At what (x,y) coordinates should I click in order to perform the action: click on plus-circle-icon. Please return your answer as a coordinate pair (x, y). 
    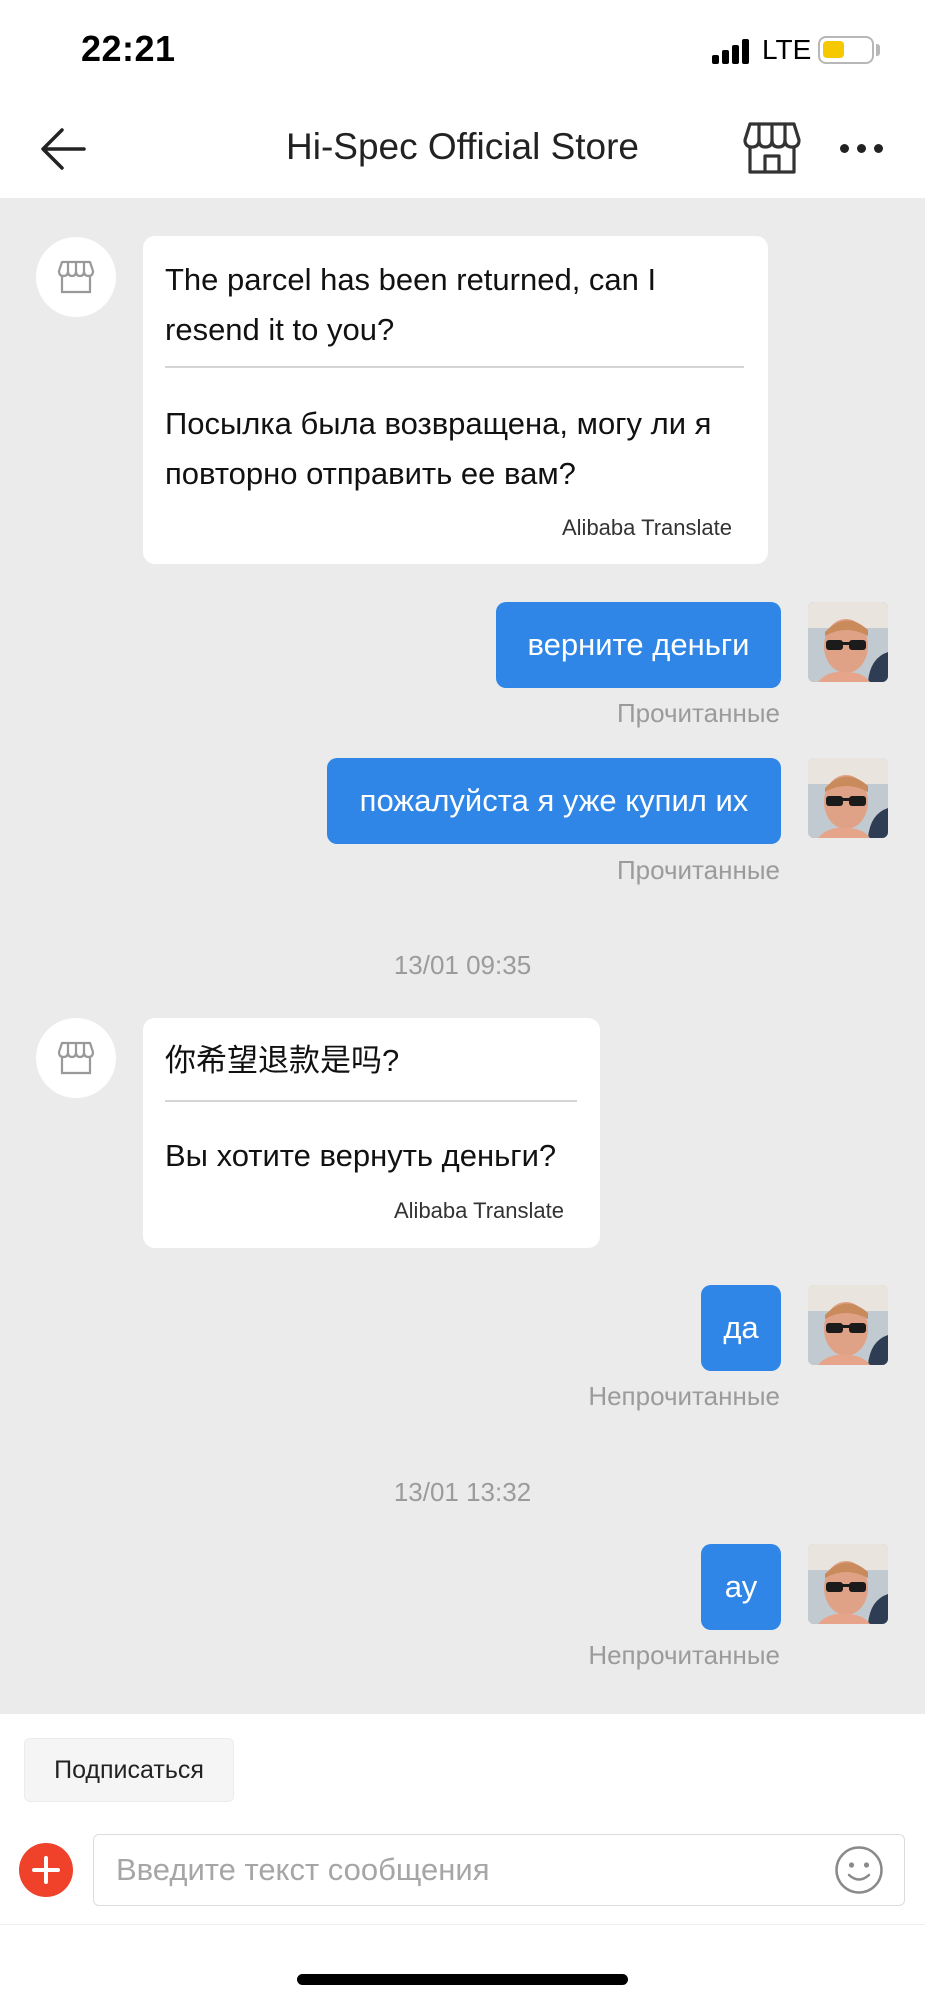
    Looking at the image, I should click on (46, 1870).